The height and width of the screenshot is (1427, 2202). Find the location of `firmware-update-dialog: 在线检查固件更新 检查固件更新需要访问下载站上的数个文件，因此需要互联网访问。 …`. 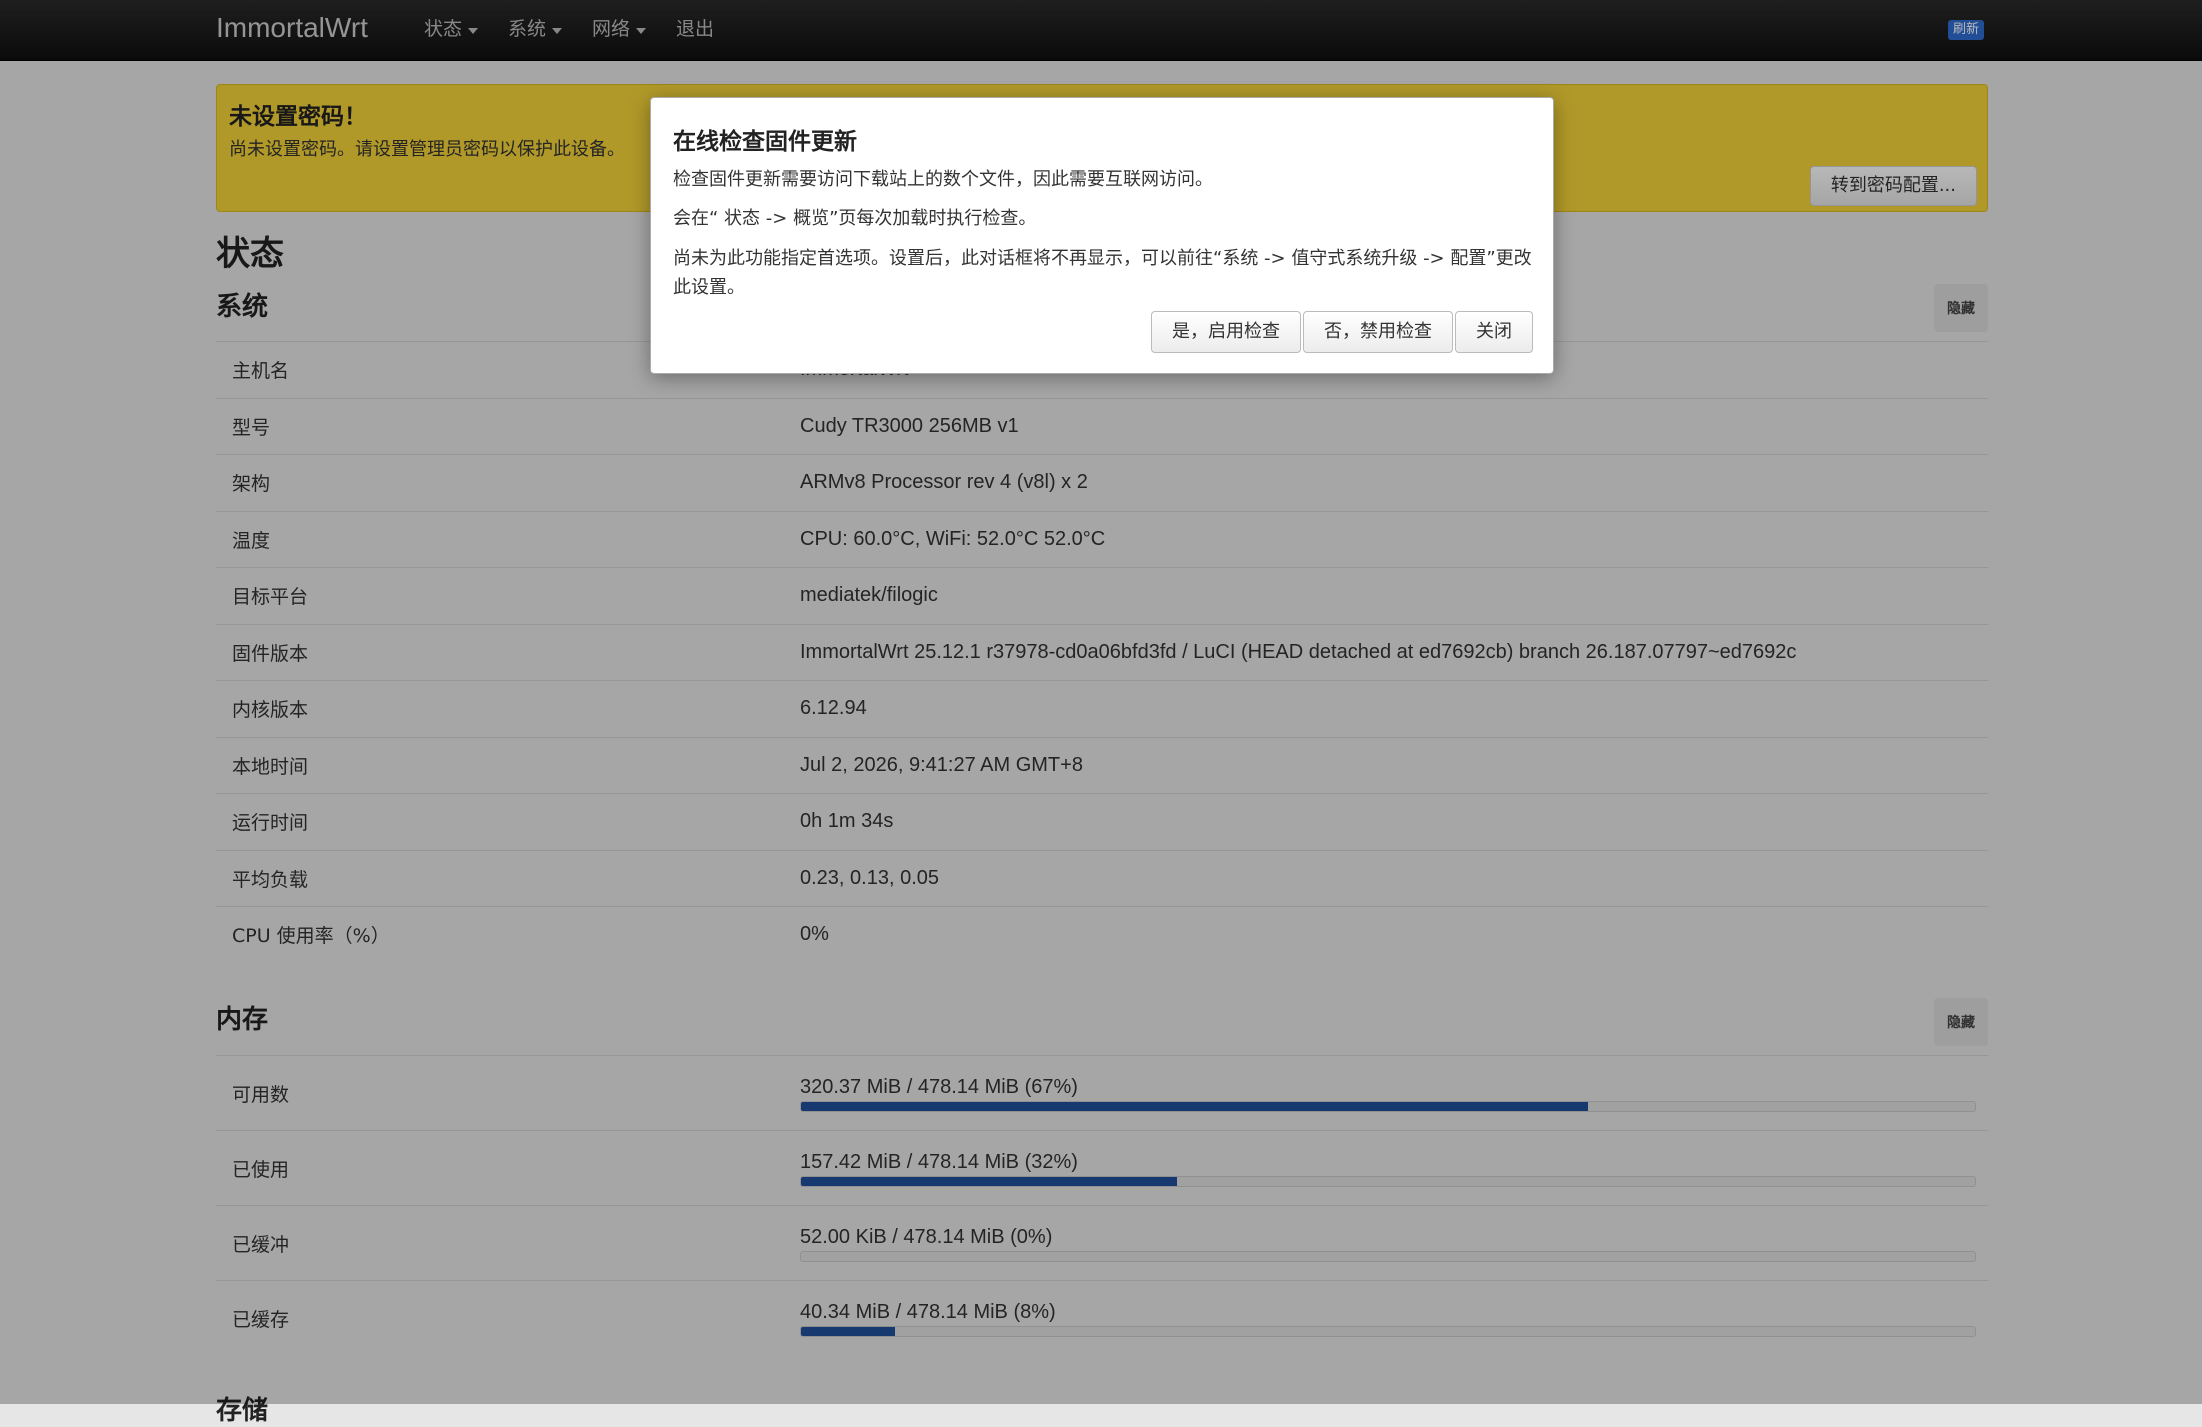

firmware-update-dialog: 在线检查固件更新 检查固件更新需要访问下载站上的数个文件，因此需要互联网访问。 … is located at coordinates (1102, 235).